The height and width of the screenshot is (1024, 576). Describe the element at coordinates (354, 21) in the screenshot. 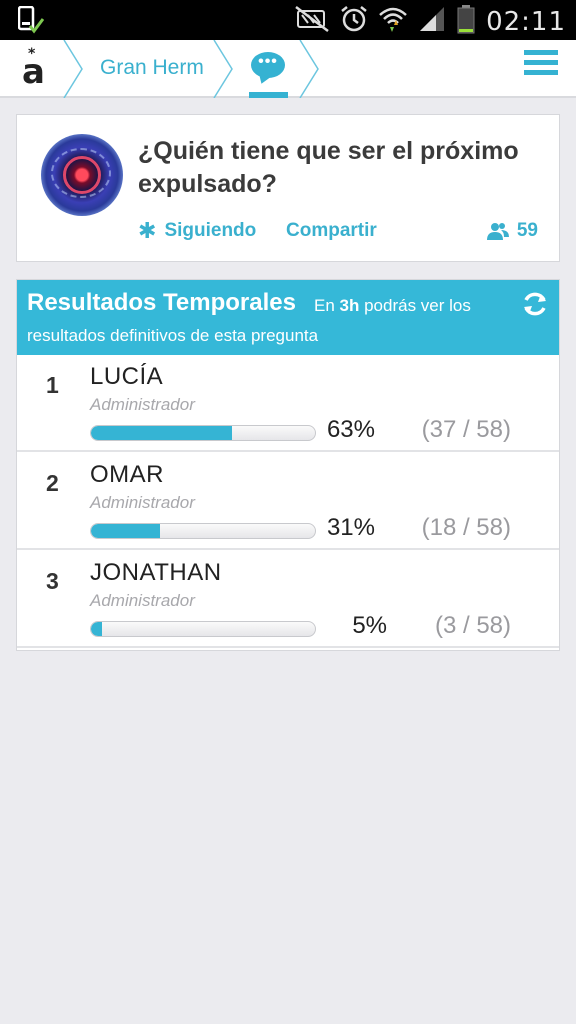

I see `alarm-icon` at that location.